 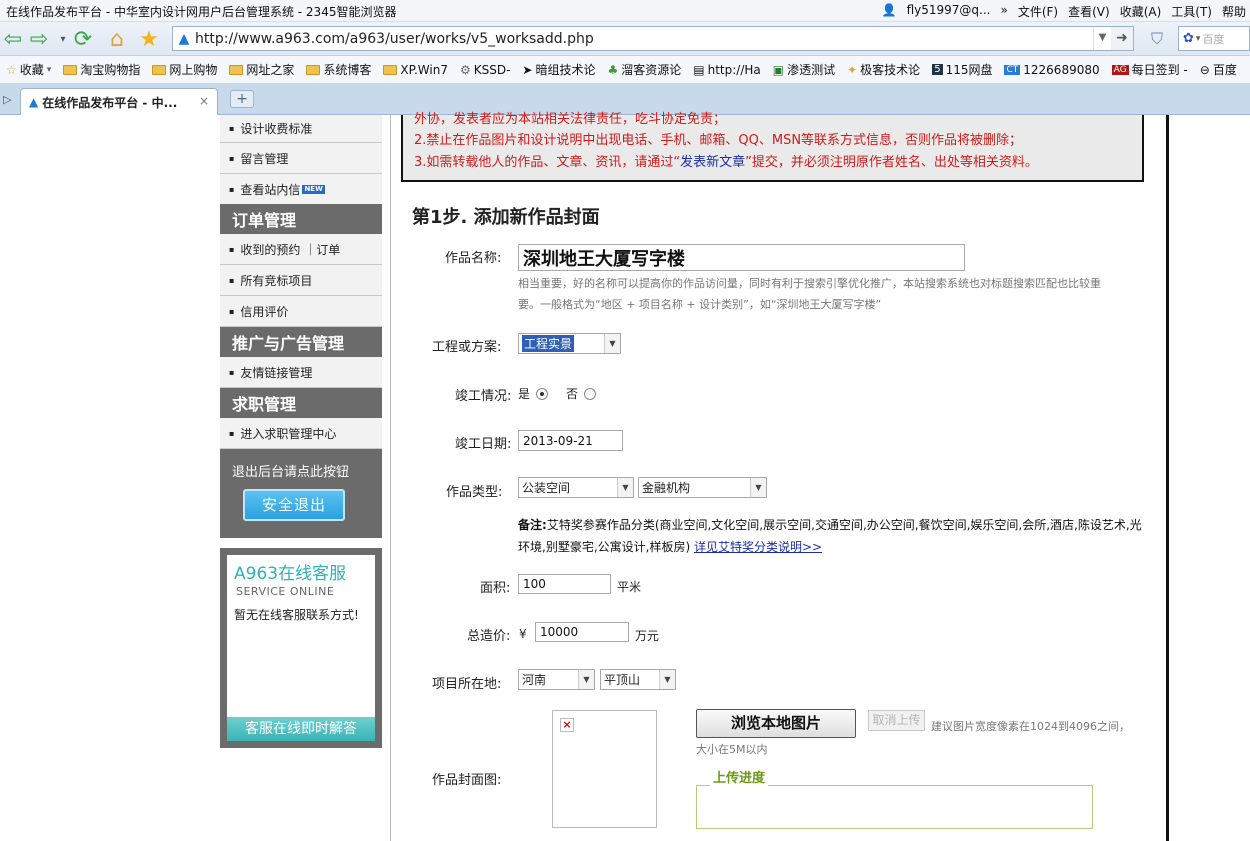 I want to click on sidebar-item-reservations: ▪ 收到的预约 ｜订单, so click(x=301, y=249).